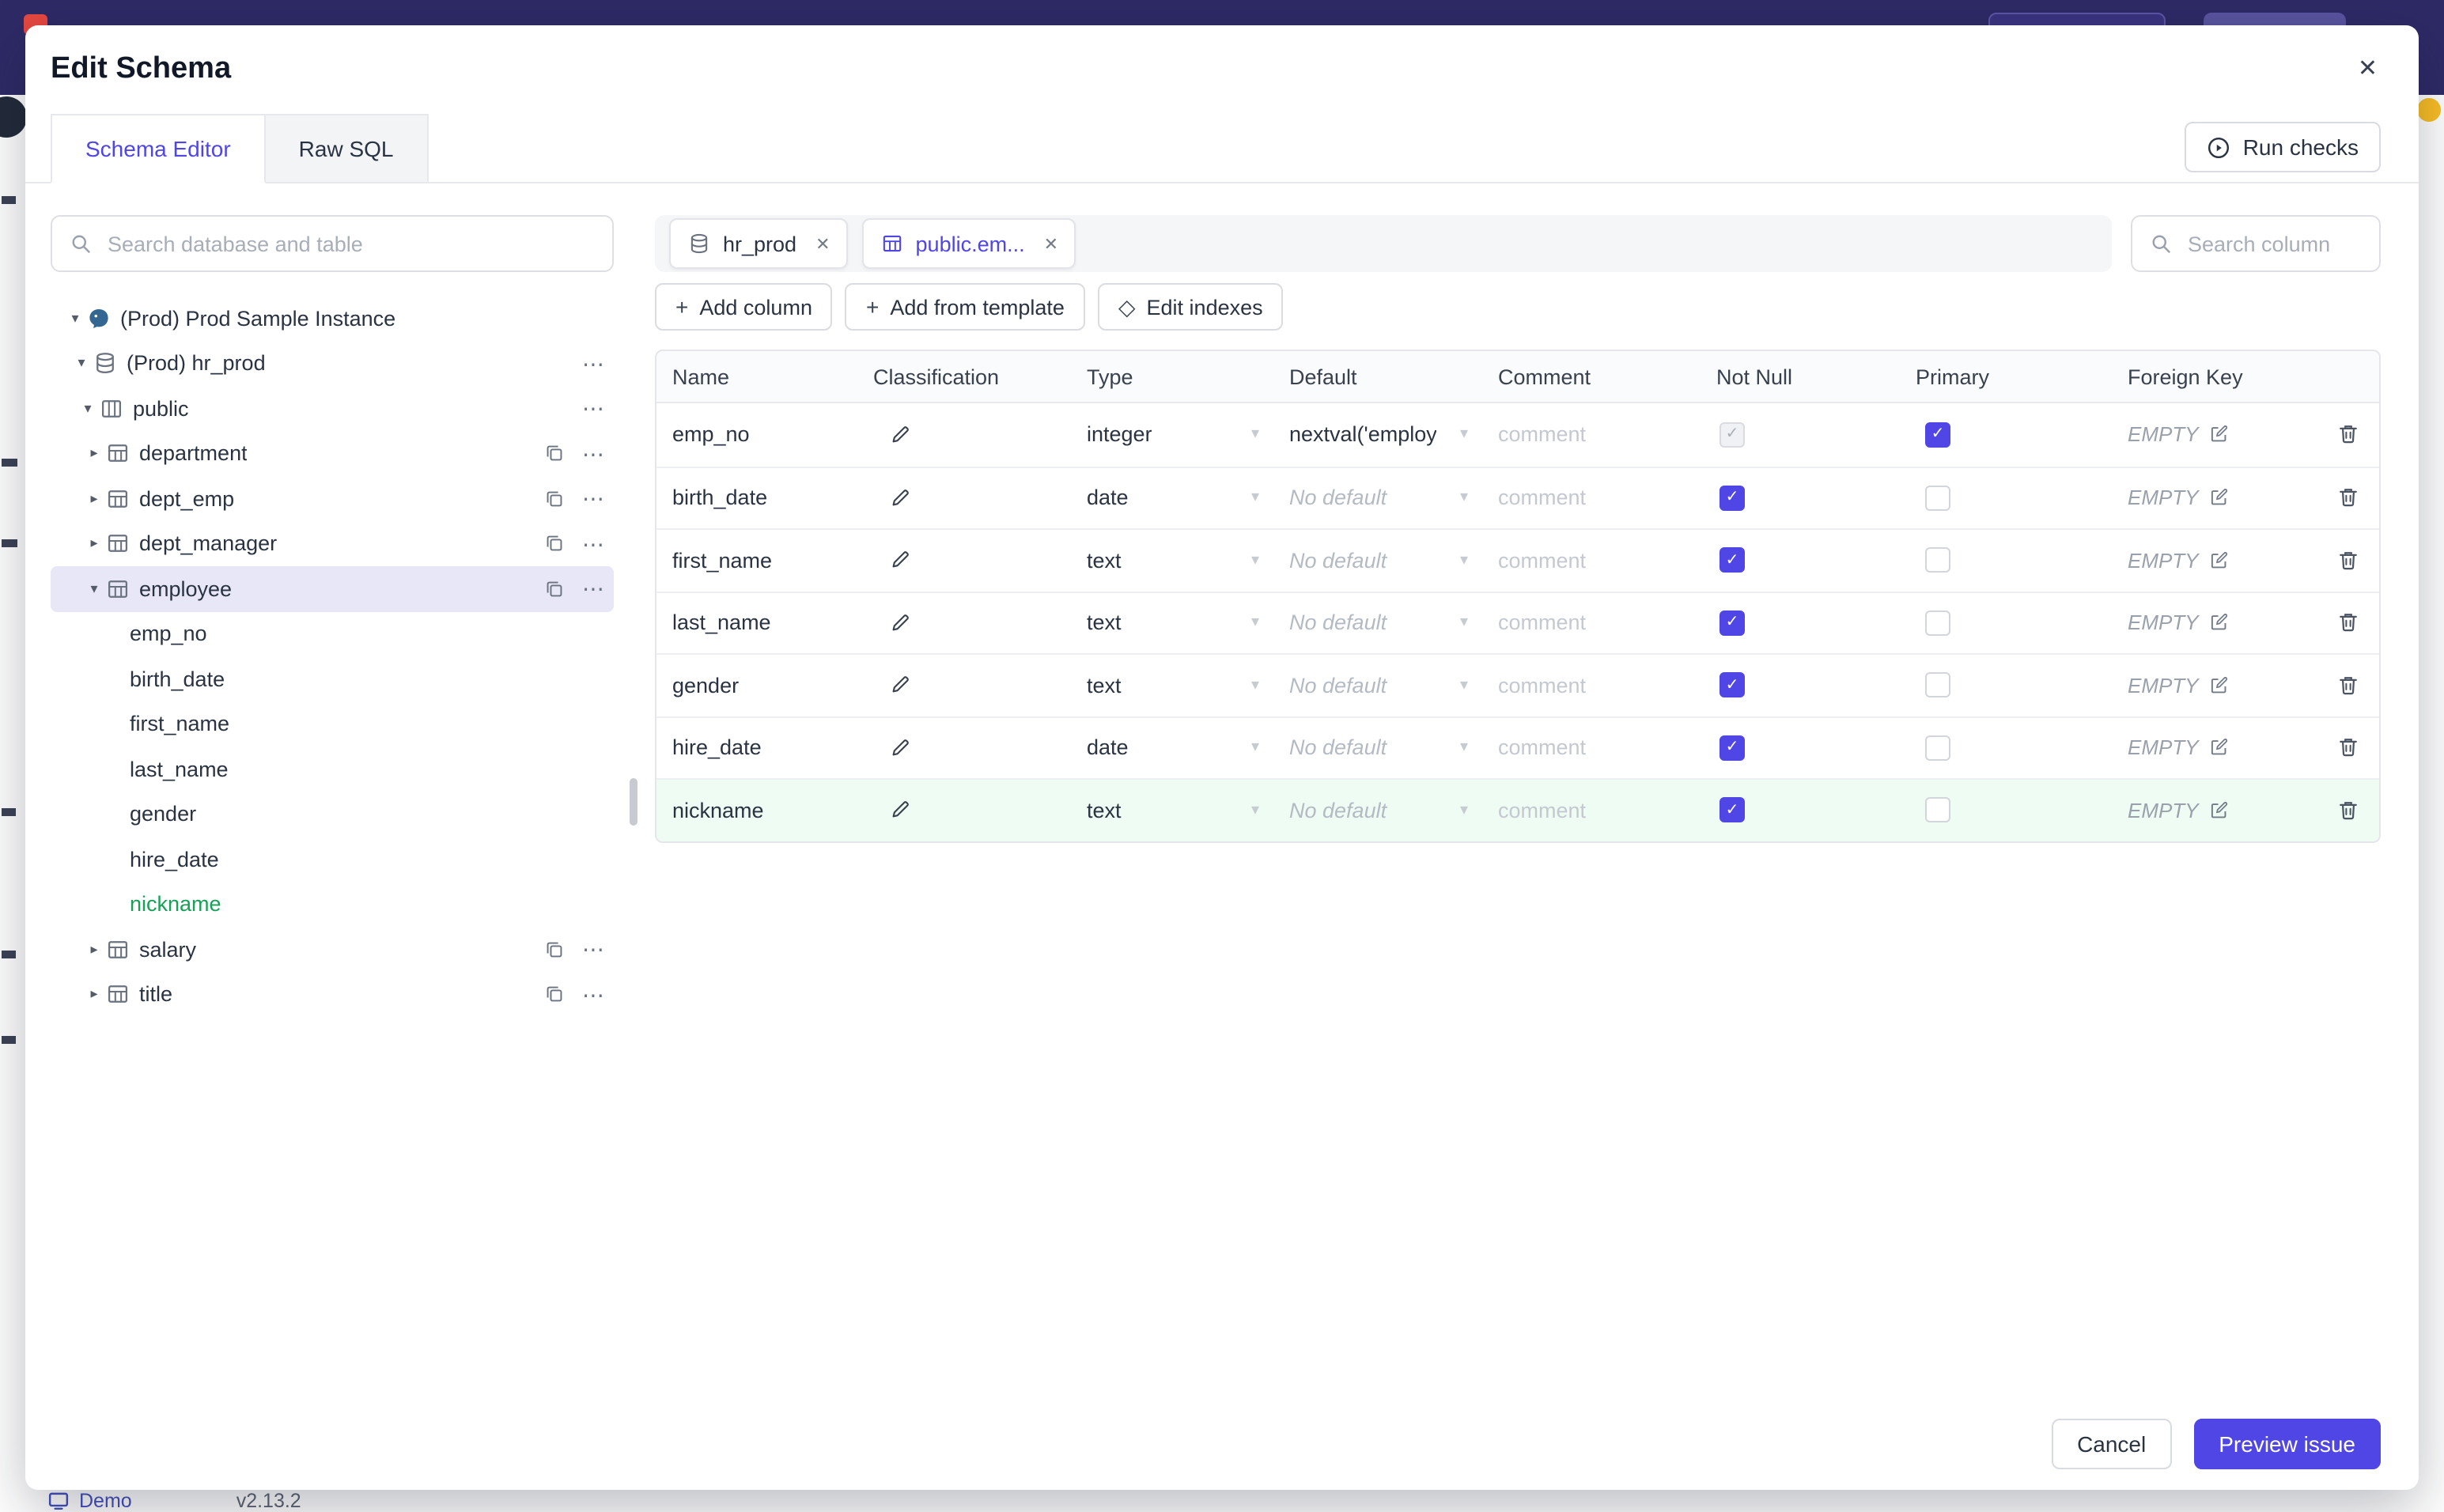 Image resolution: width=2444 pixels, height=1512 pixels. What do you see at coordinates (758, 243) in the screenshot?
I see `editor-tab-hr-prod: hr_prod ✕` at bounding box center [758, 243].